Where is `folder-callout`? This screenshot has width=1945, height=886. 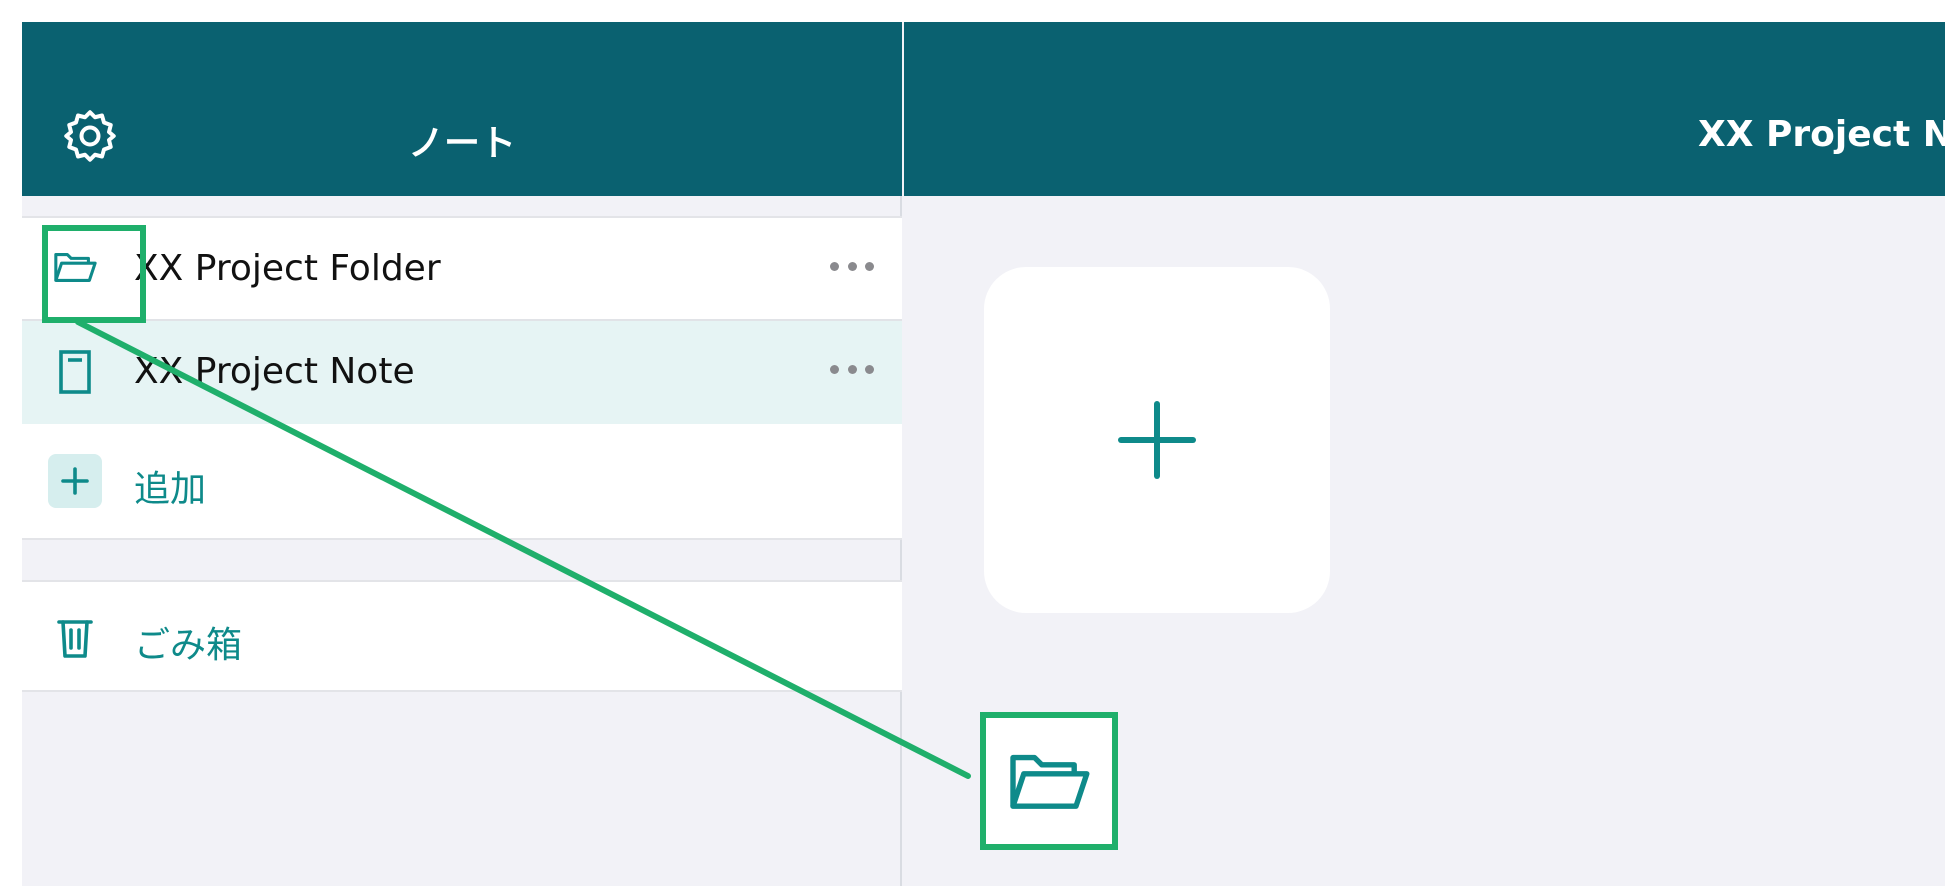 folder-callout is located at coordinates (1049, 781).